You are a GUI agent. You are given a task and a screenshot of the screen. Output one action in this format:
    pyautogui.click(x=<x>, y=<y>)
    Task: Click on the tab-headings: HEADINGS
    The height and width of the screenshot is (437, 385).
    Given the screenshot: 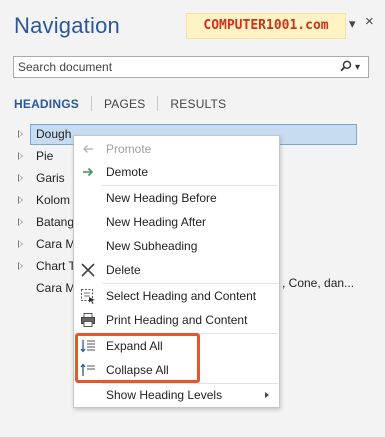 What is the action you would take?
    pyautogui.click(x=52, y=104)
    